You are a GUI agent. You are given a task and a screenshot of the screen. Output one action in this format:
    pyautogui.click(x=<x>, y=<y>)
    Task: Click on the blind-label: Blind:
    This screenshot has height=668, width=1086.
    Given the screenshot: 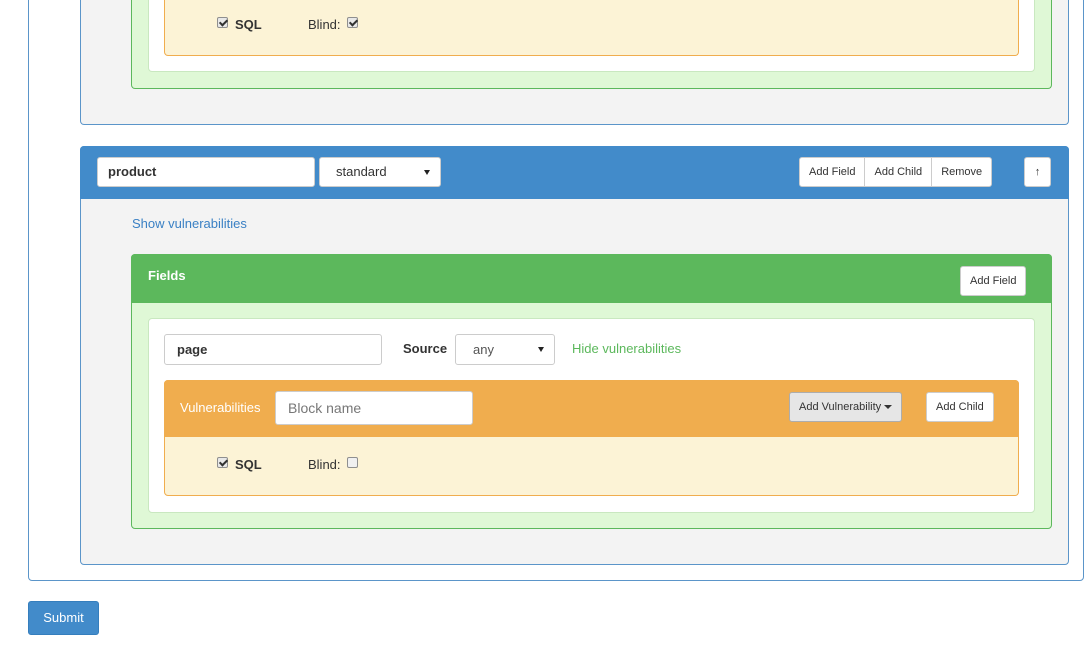 What is the action you would take?
    pyautogui.click(x=324, y=464)
    